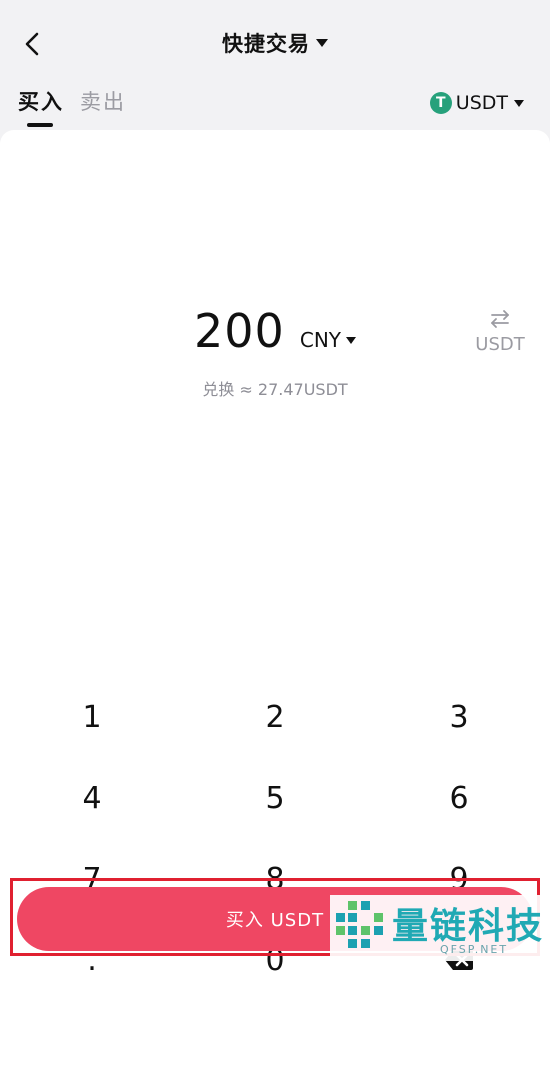 The height and width of the screenshot is (1090, 550). What do you see at coordinates (275, 798) in the screenshot?
I see `key-5: 5` at bounding box center [275, 798].